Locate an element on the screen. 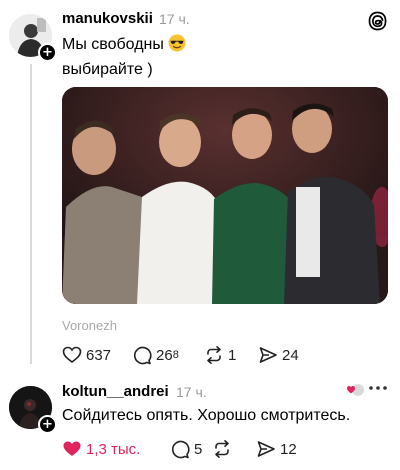  comment-count: 26 is located at coordinates (164, 355).